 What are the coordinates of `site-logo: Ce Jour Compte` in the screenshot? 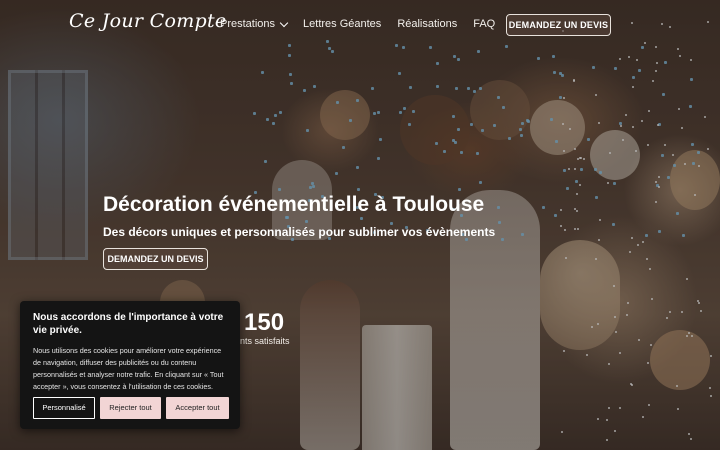 It's located at (147, 21).